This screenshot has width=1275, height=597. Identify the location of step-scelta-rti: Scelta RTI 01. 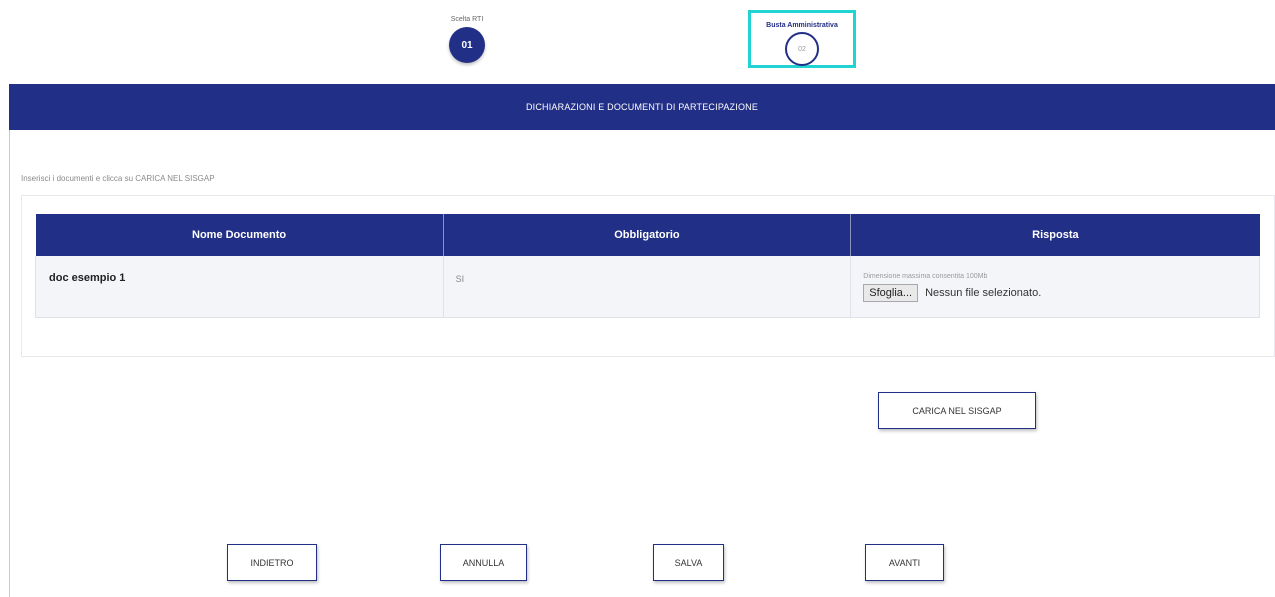
(467, 39).